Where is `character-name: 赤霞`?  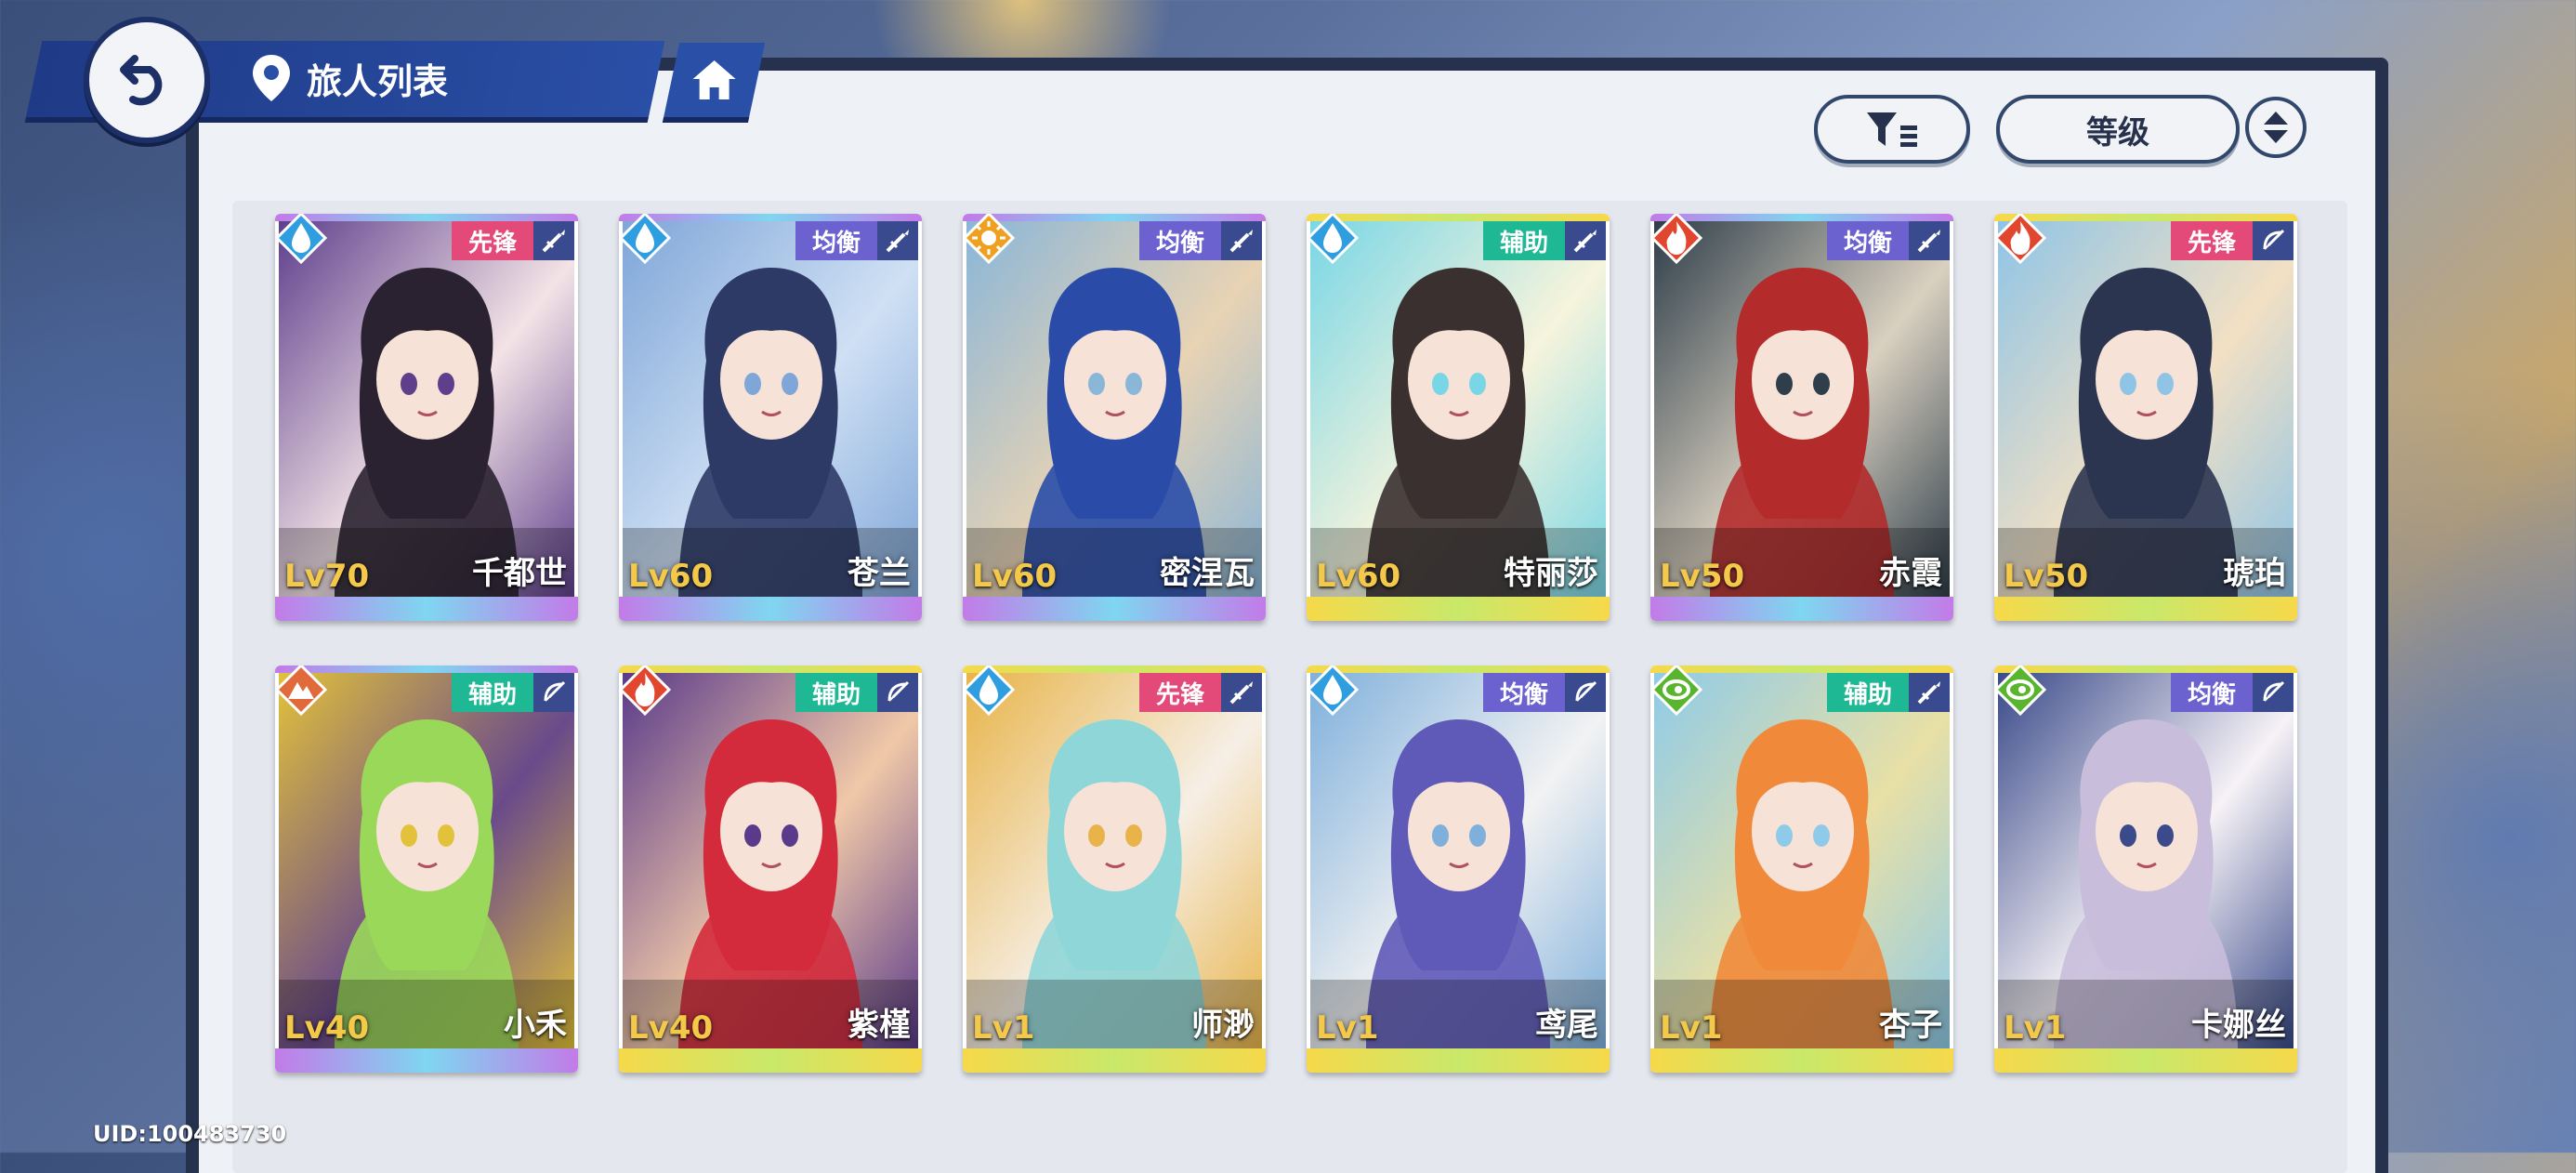 character-name: 赤霞 is located at coordinates (1910, 573).